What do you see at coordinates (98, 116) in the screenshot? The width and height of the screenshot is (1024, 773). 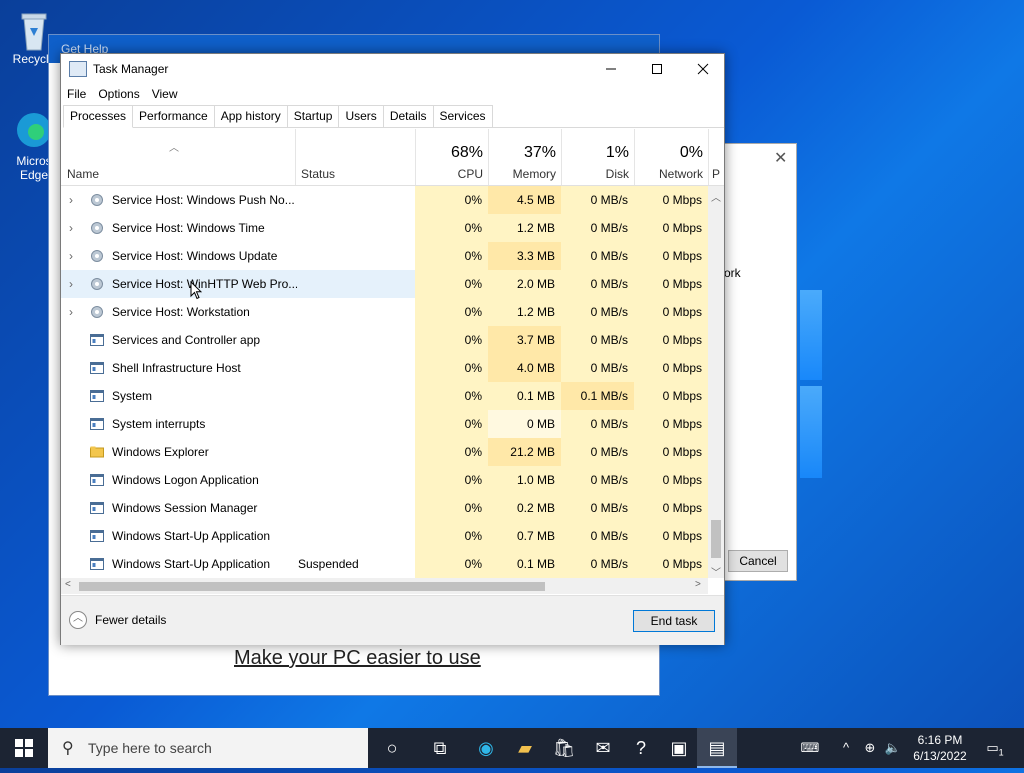 I see `tab-processes: Processes` at bounding box center [98, 116].